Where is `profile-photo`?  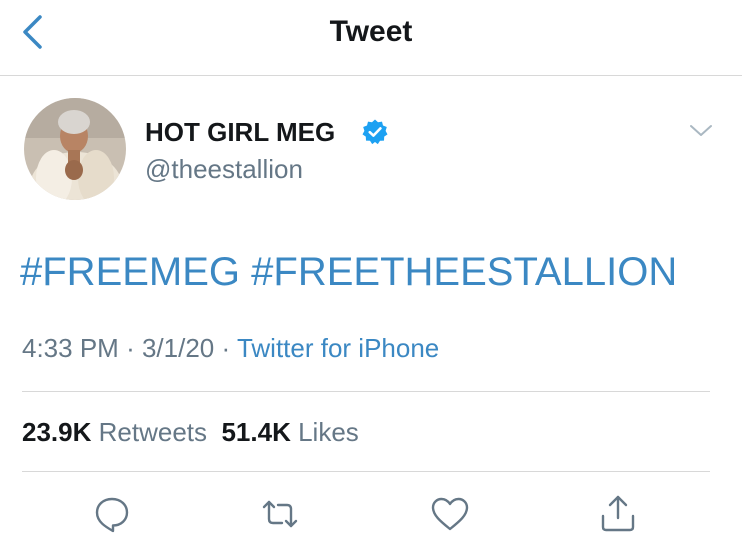 profile-photo is located at coordinates (75, 149).